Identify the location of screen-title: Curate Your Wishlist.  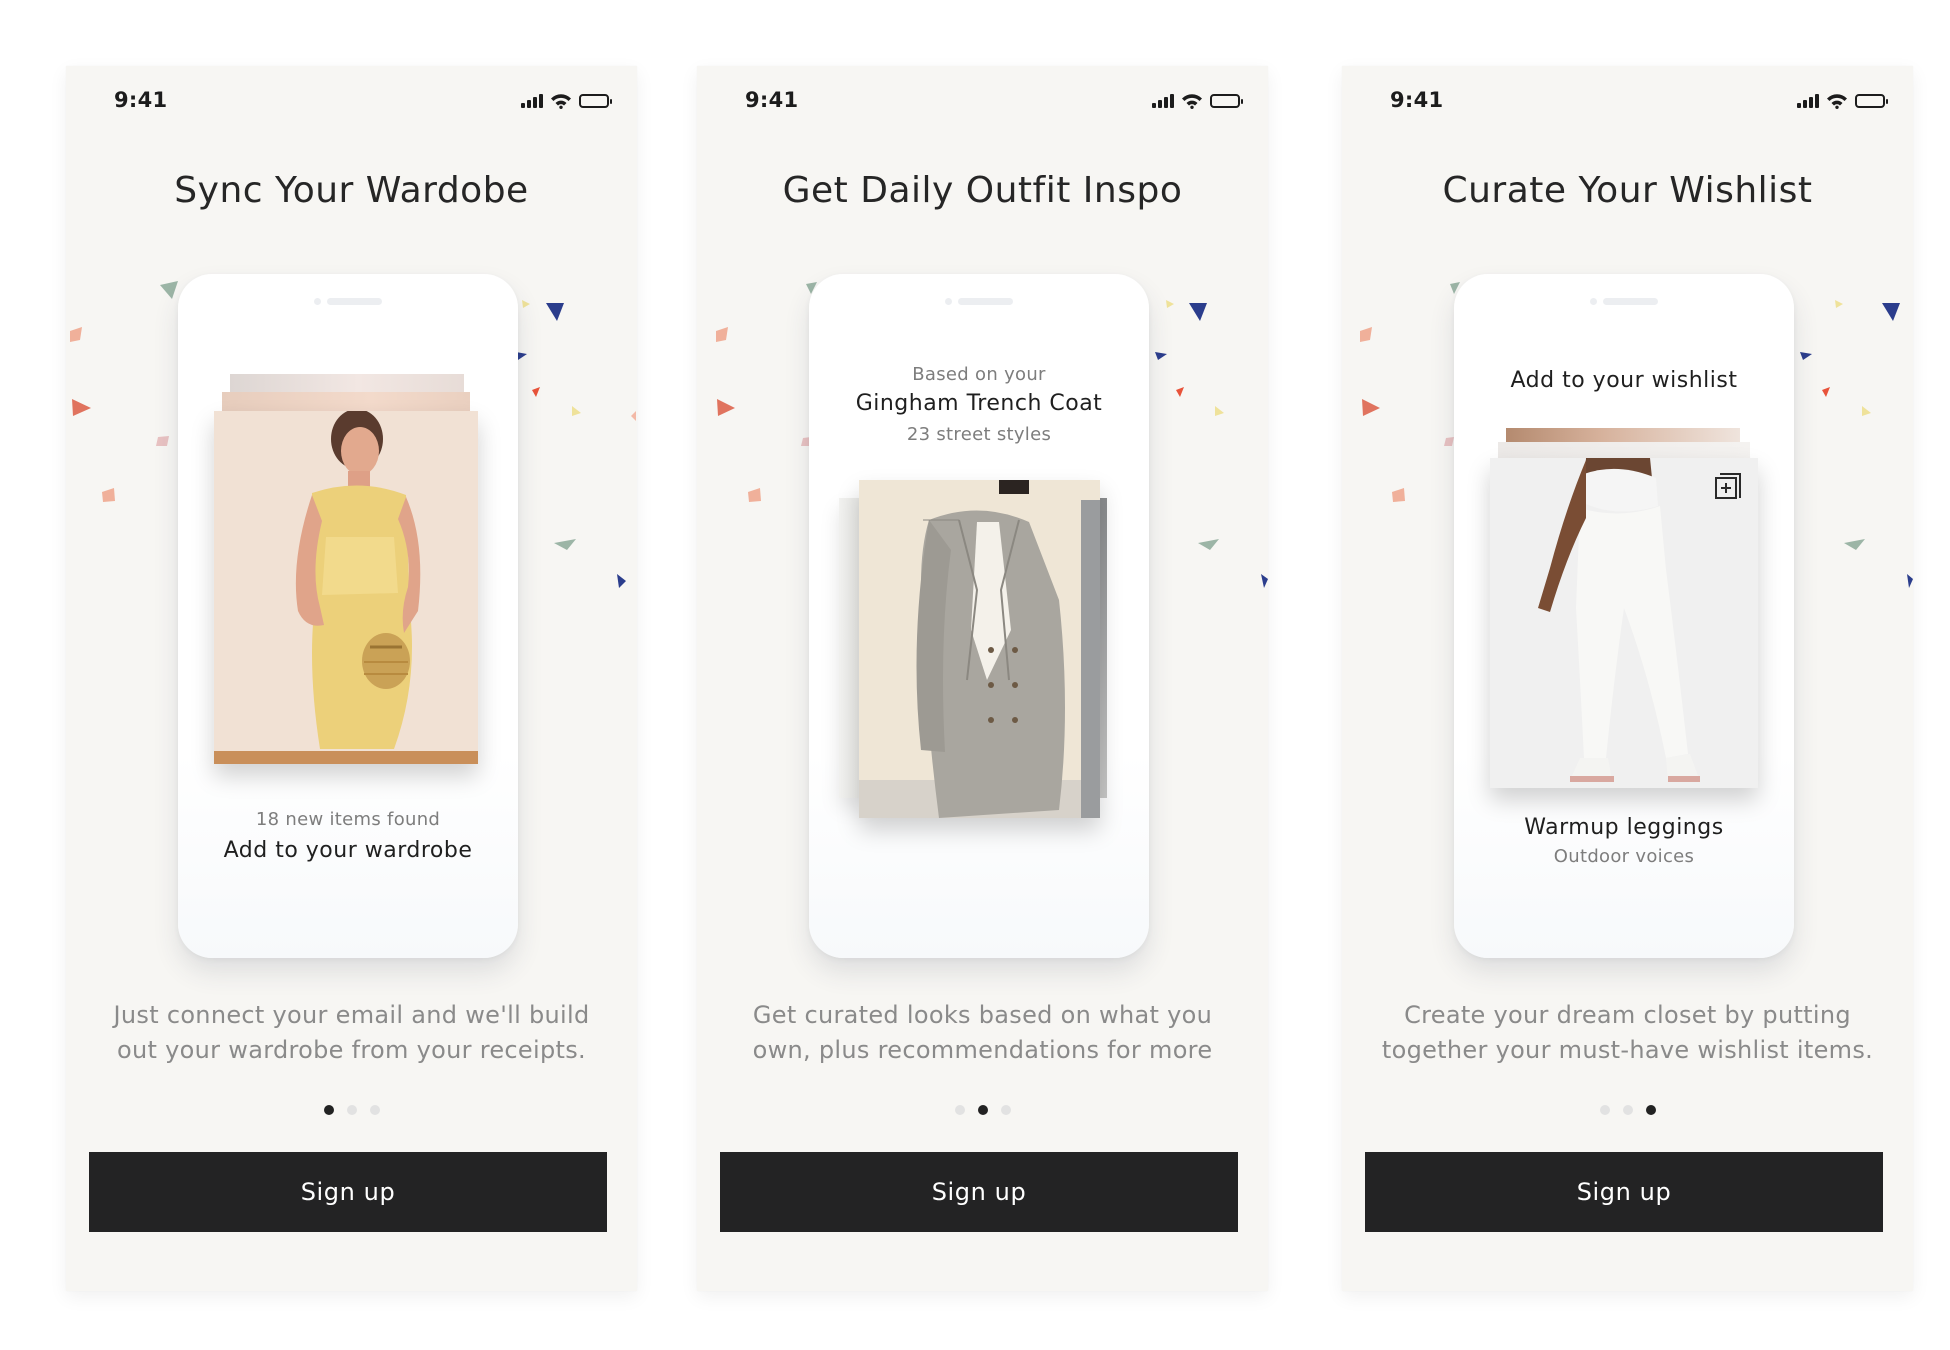
(1627, 190).